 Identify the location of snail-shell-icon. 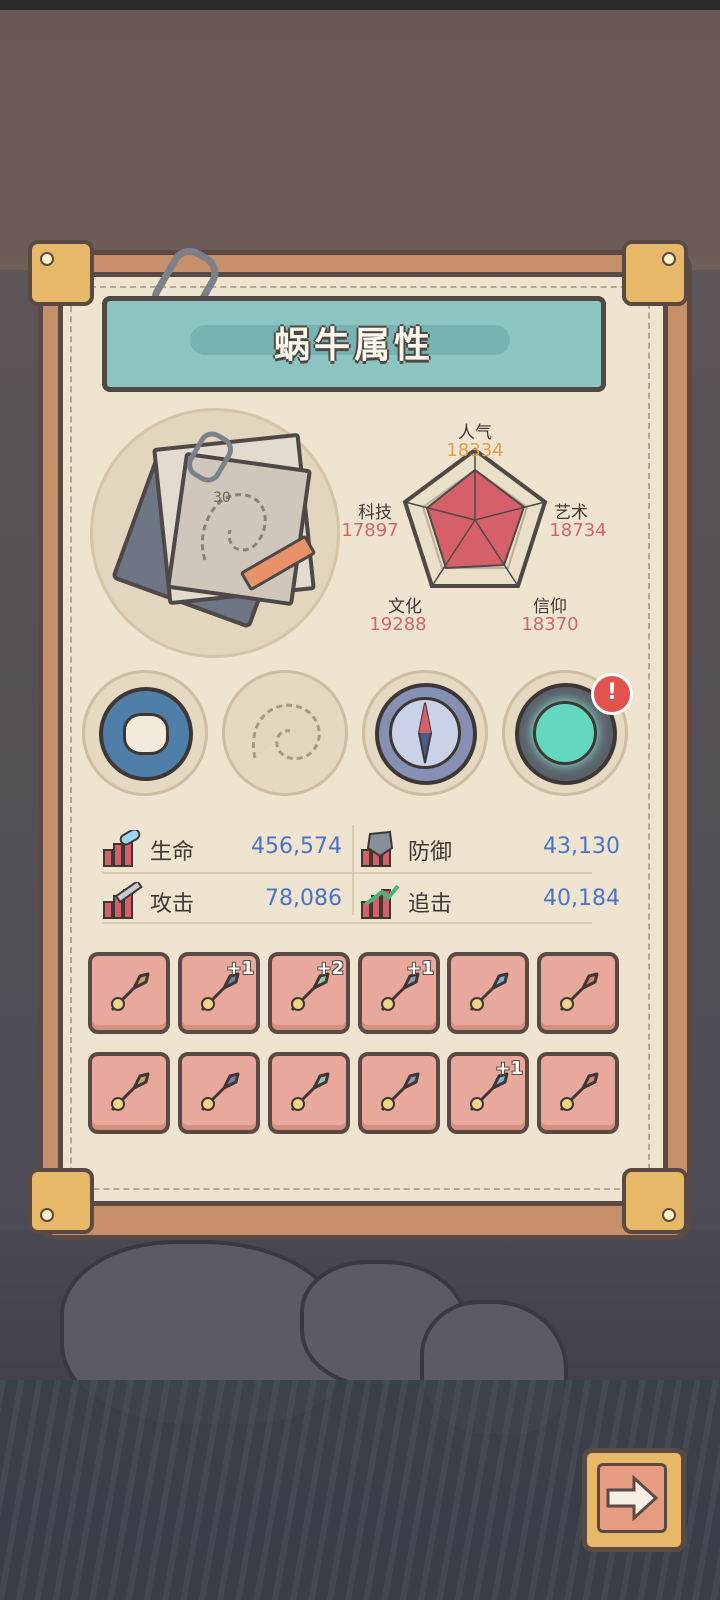
(286, 731).